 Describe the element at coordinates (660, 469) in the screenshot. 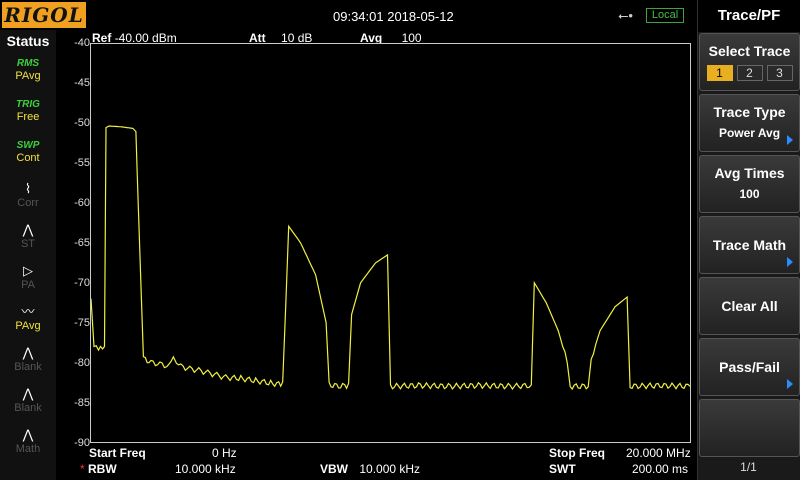

I see `swt-value: 200.00 ms` at that location.